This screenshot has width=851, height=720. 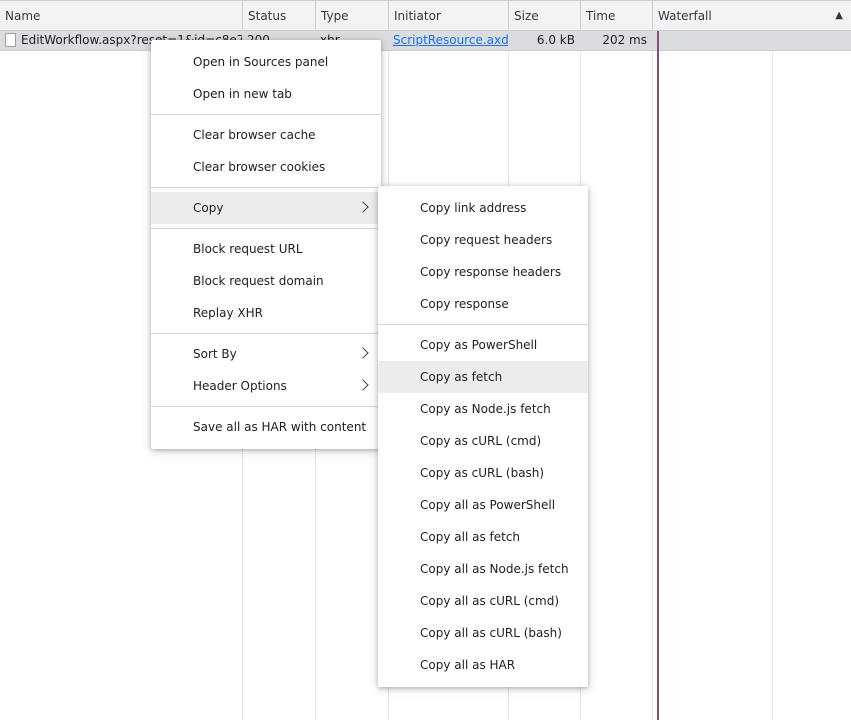 I want to click on menu-item-copy-all-as-powershell: Copy all as PowerShell, so click(x=483, y=505).